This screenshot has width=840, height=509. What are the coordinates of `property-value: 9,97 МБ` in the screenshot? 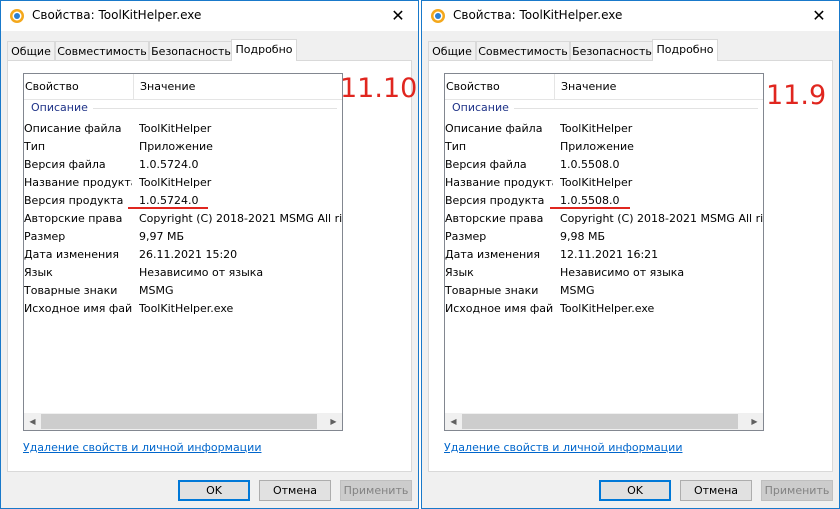 It's located at (162, 236).